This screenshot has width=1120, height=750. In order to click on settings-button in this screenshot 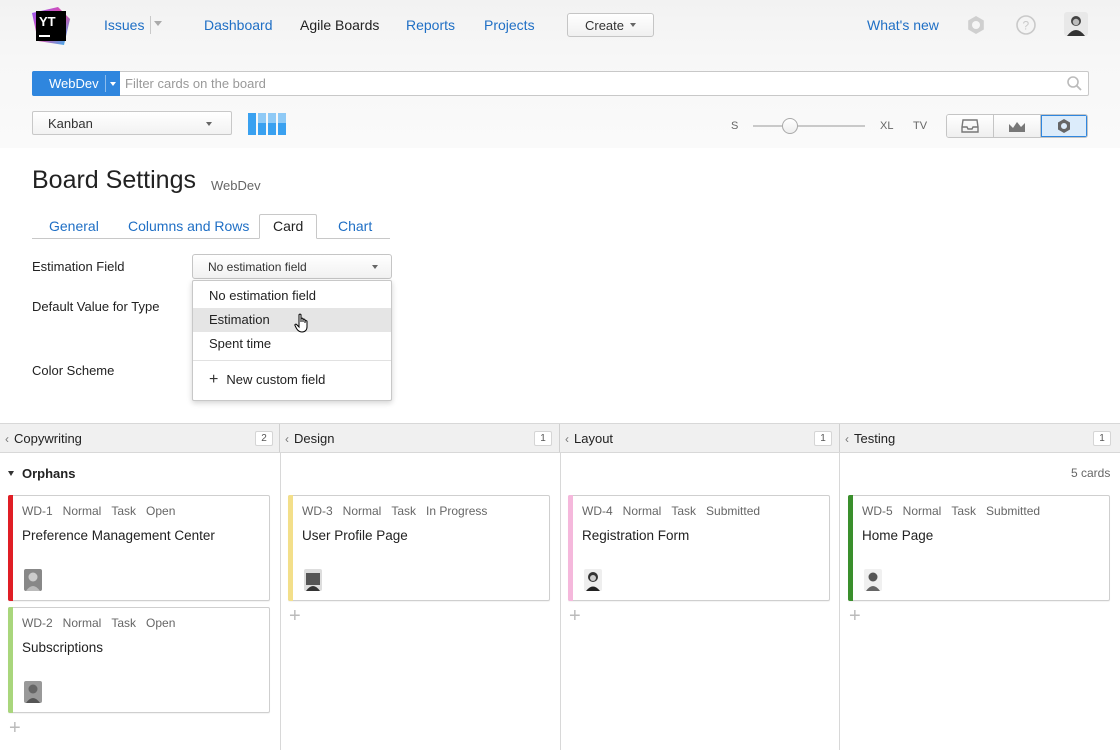, I will do `click(1064, 126)`.